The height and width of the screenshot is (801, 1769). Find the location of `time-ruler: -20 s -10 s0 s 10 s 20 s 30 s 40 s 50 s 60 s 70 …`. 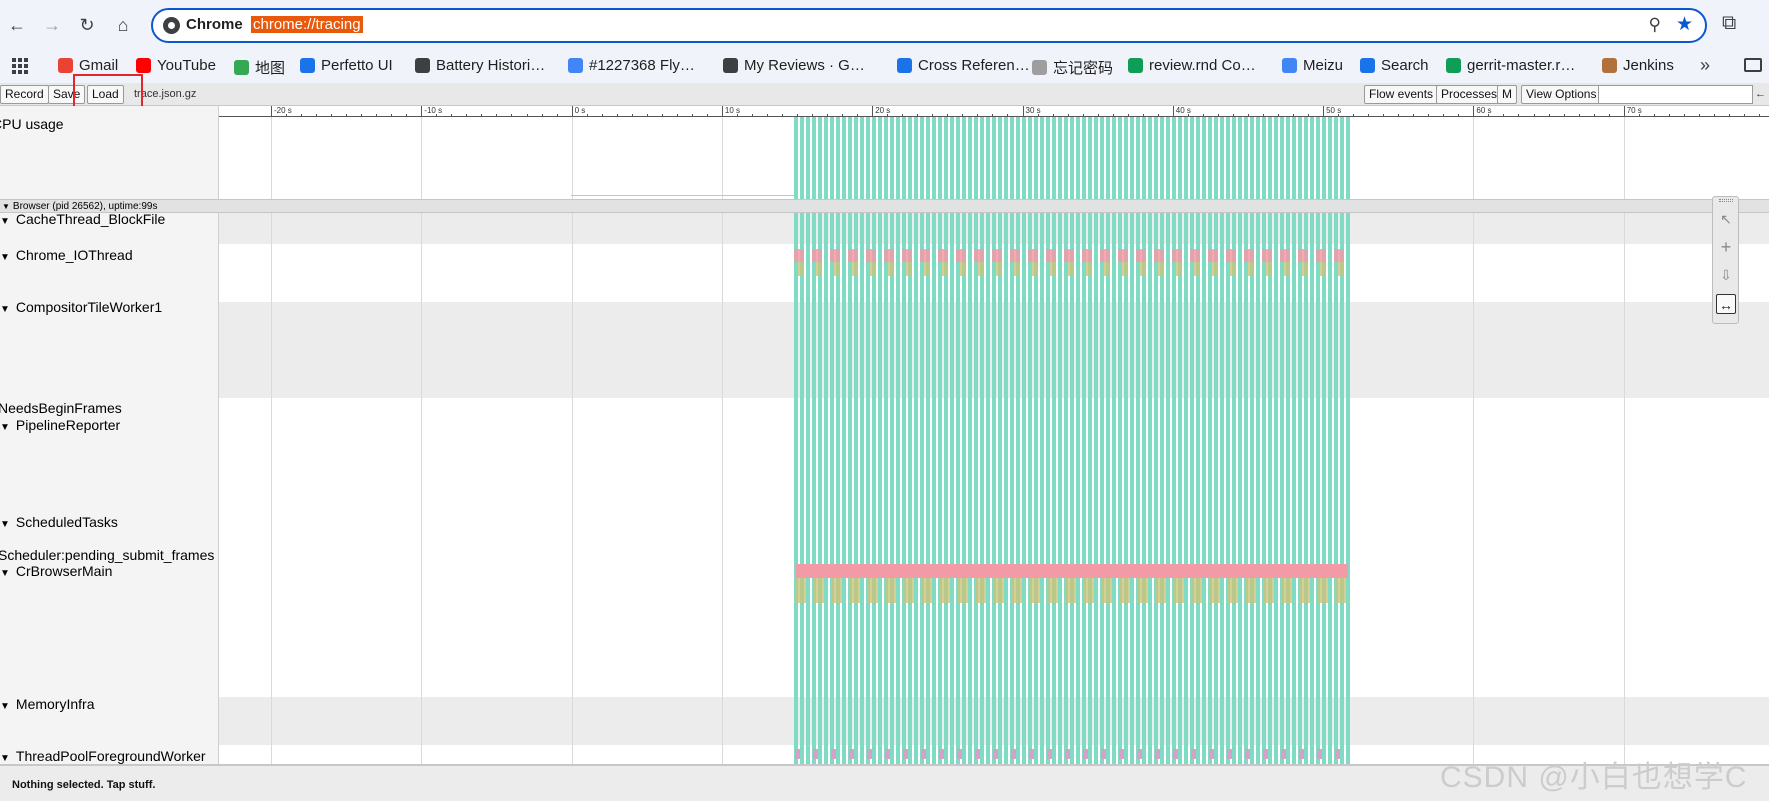

time-ruler: -20 s -10 s0 s 10 s 20 s 30 s 40 s 50 s 60 s 70 … is located at coordinates (994, 111).